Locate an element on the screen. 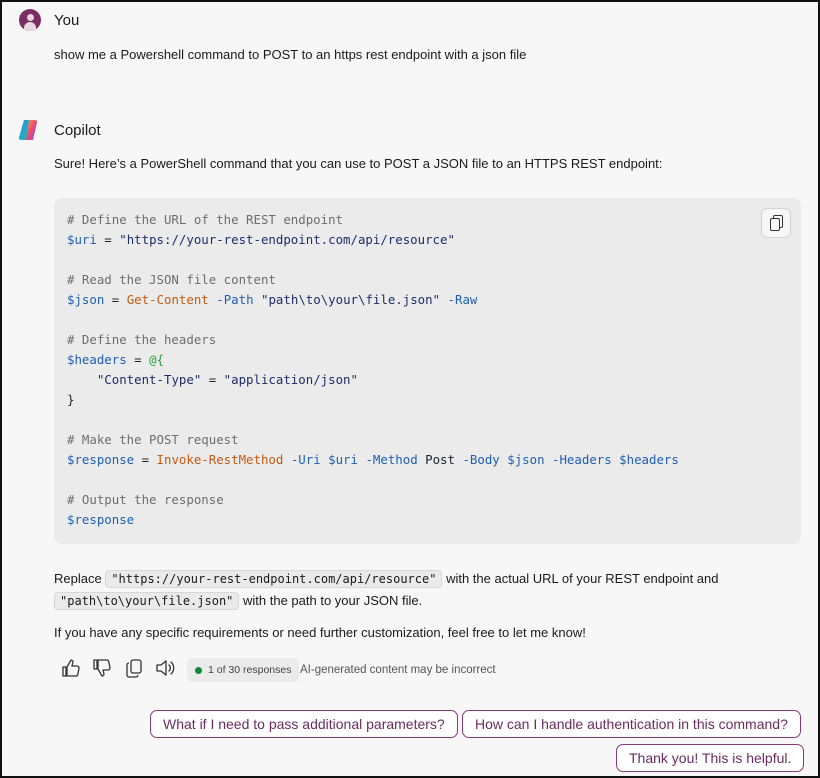  user-avatar is located at coordinates (30, 20).